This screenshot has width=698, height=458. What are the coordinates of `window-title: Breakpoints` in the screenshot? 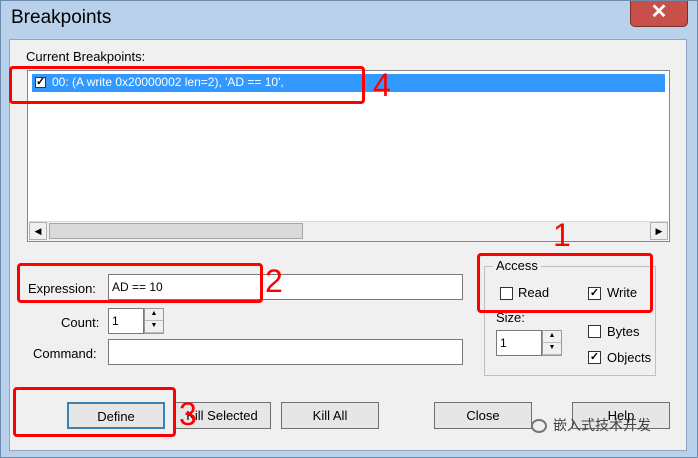 It's located at (61, 17).